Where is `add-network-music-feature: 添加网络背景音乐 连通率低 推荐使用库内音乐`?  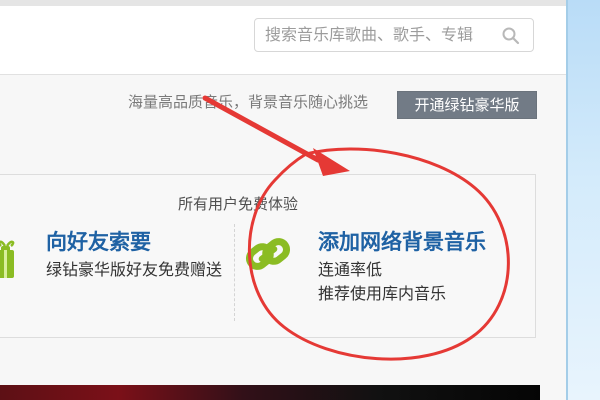 add-network-music-feature: 添加网络背景音乐 连通率低 推荐使用库内音乐 is located at coordinates (385, 274).